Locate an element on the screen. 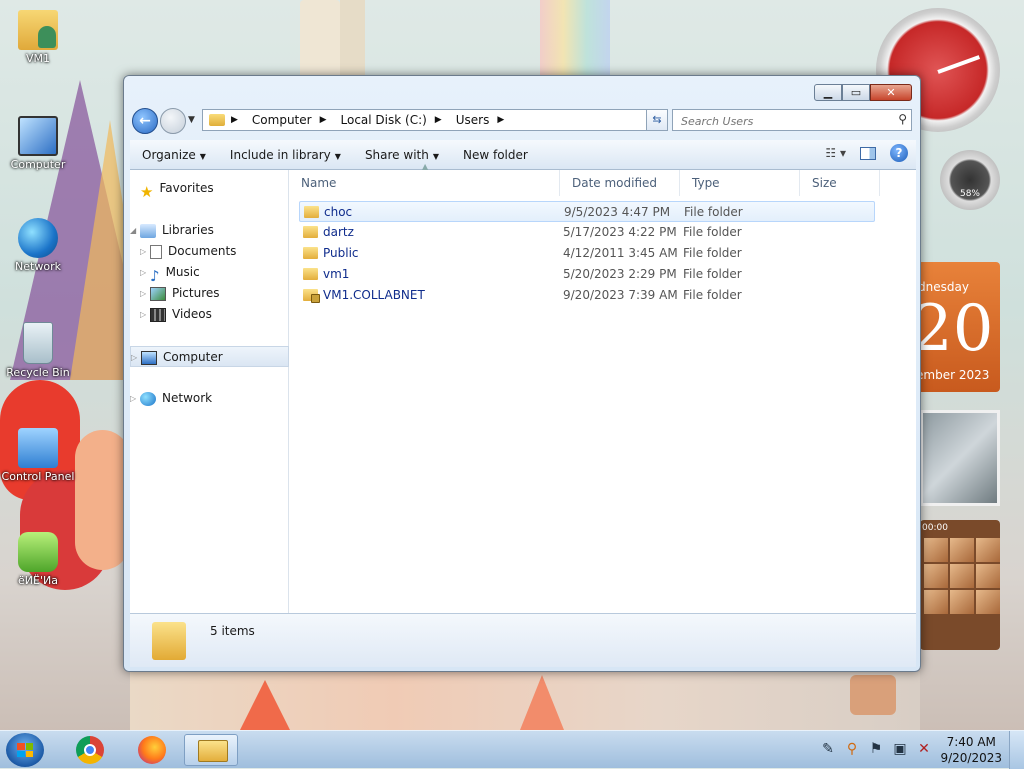 This screenshot has width=1024, height=769. network-icon is located at coordinates (148, 398).